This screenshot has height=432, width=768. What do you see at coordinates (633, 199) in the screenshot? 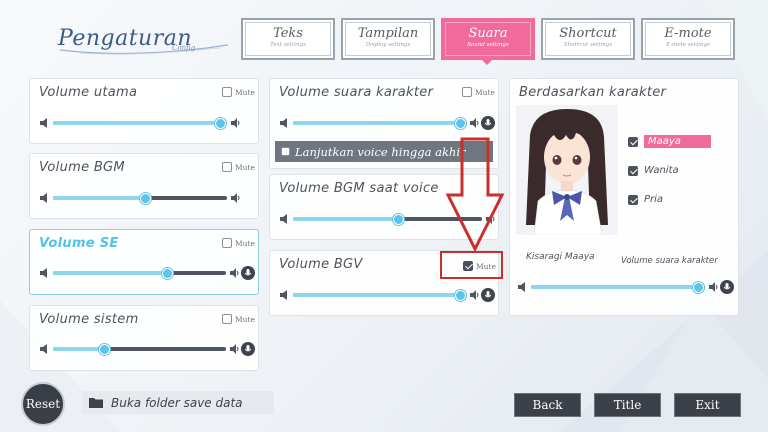
I see `filter-pria-checkbox` at bounding box center [633, 199].